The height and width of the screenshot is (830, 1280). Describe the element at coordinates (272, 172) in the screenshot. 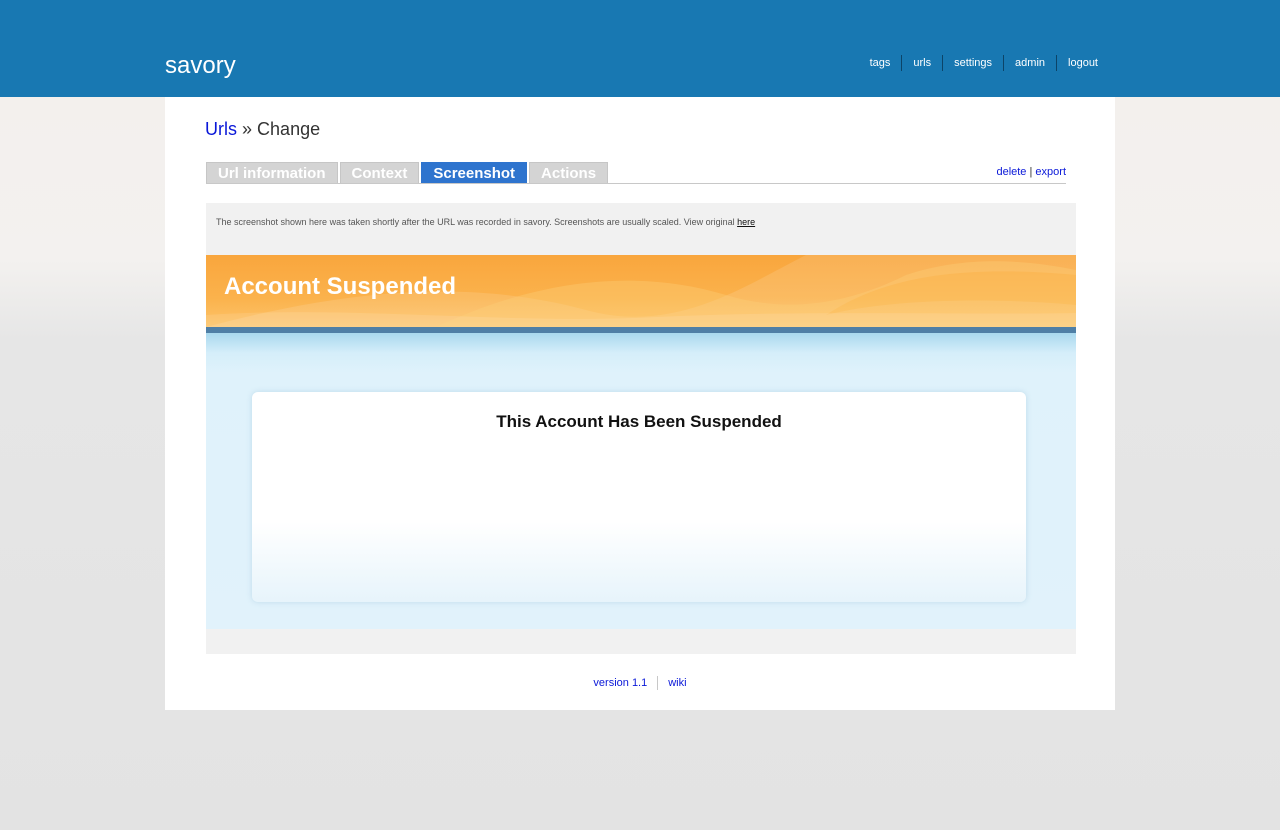

I see `tab-url-information: Url information` at that location.